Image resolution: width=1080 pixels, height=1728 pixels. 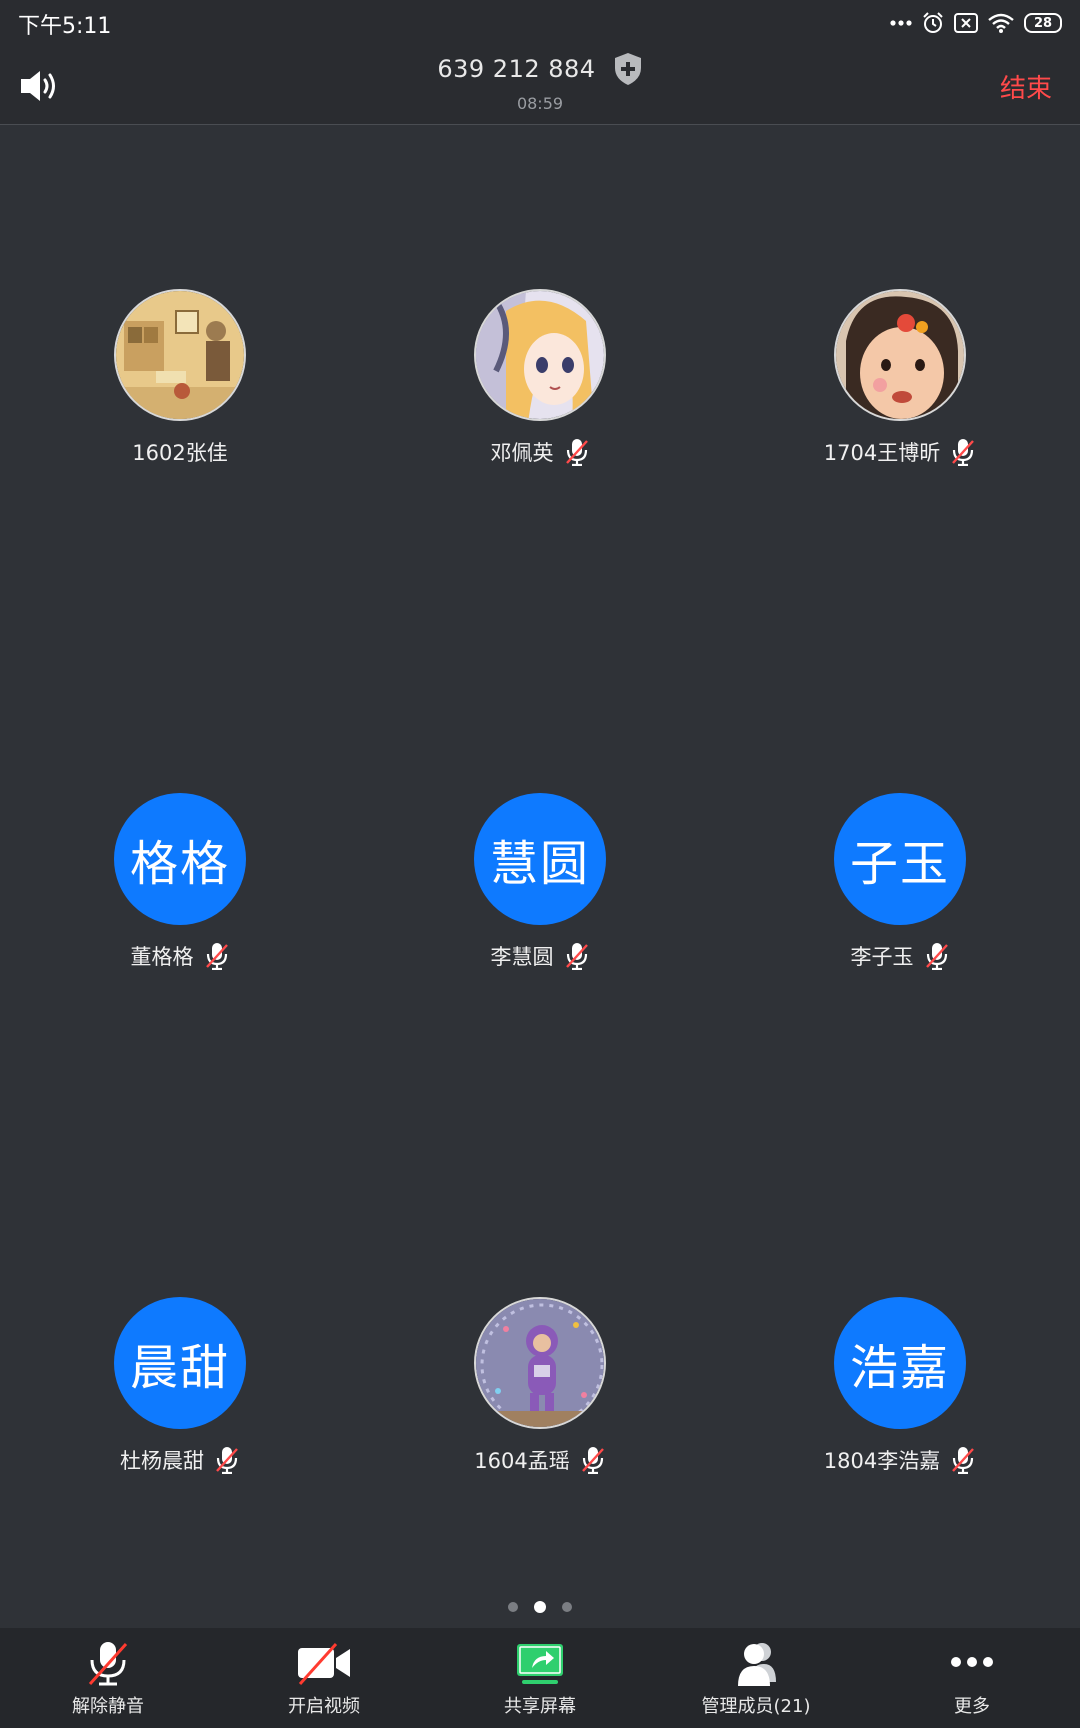 I want to click on meeting-duration: 08:59, so click(x=540, y=103).